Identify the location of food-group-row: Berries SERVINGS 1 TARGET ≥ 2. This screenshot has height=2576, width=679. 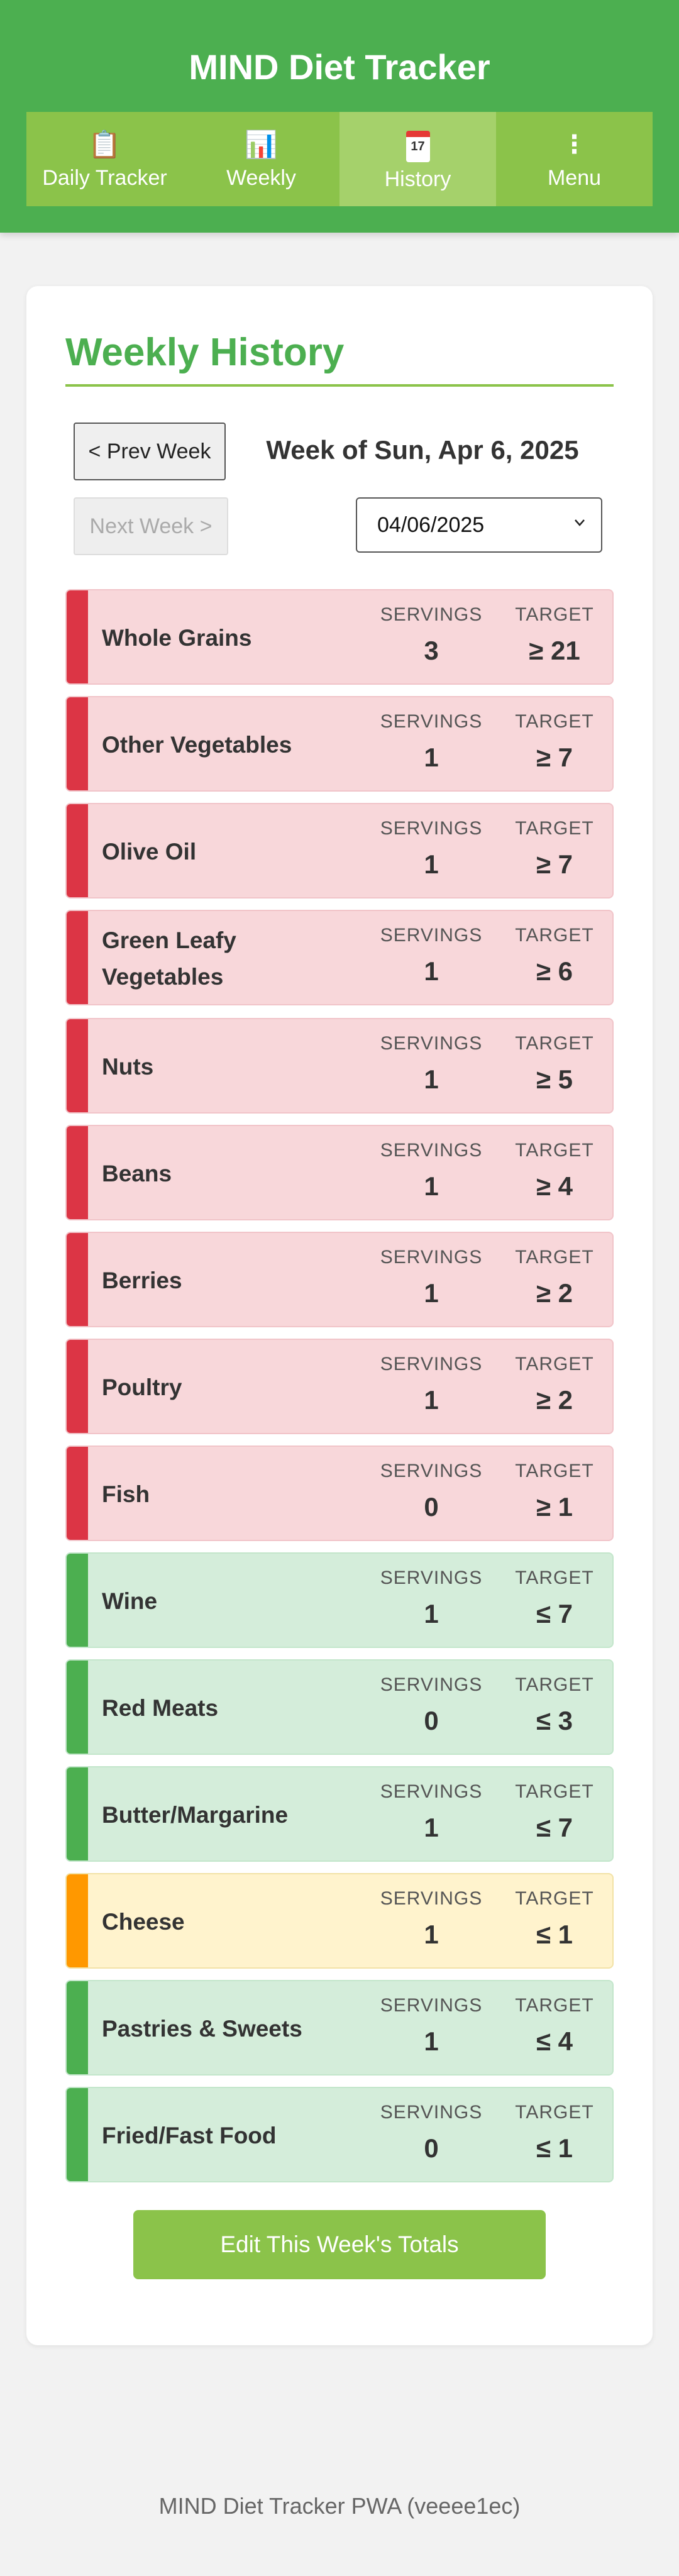
(339, 1279).